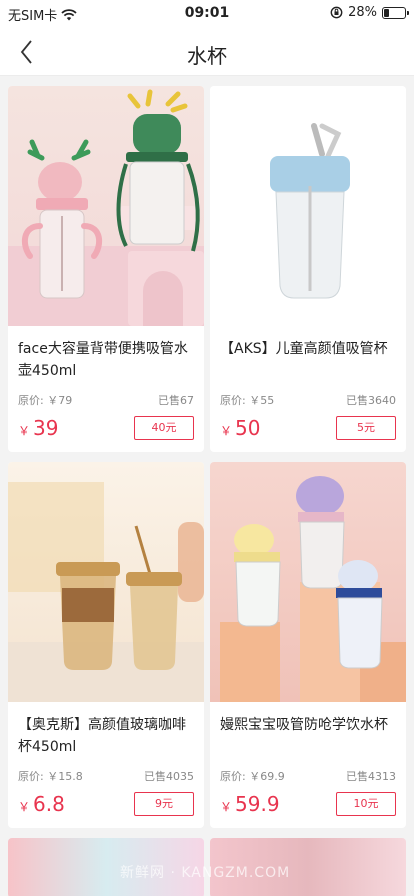 Image resolution: width=414 pixels, height=896 pixels. I want to click on battery-percent: 28%, so click(362, 12).